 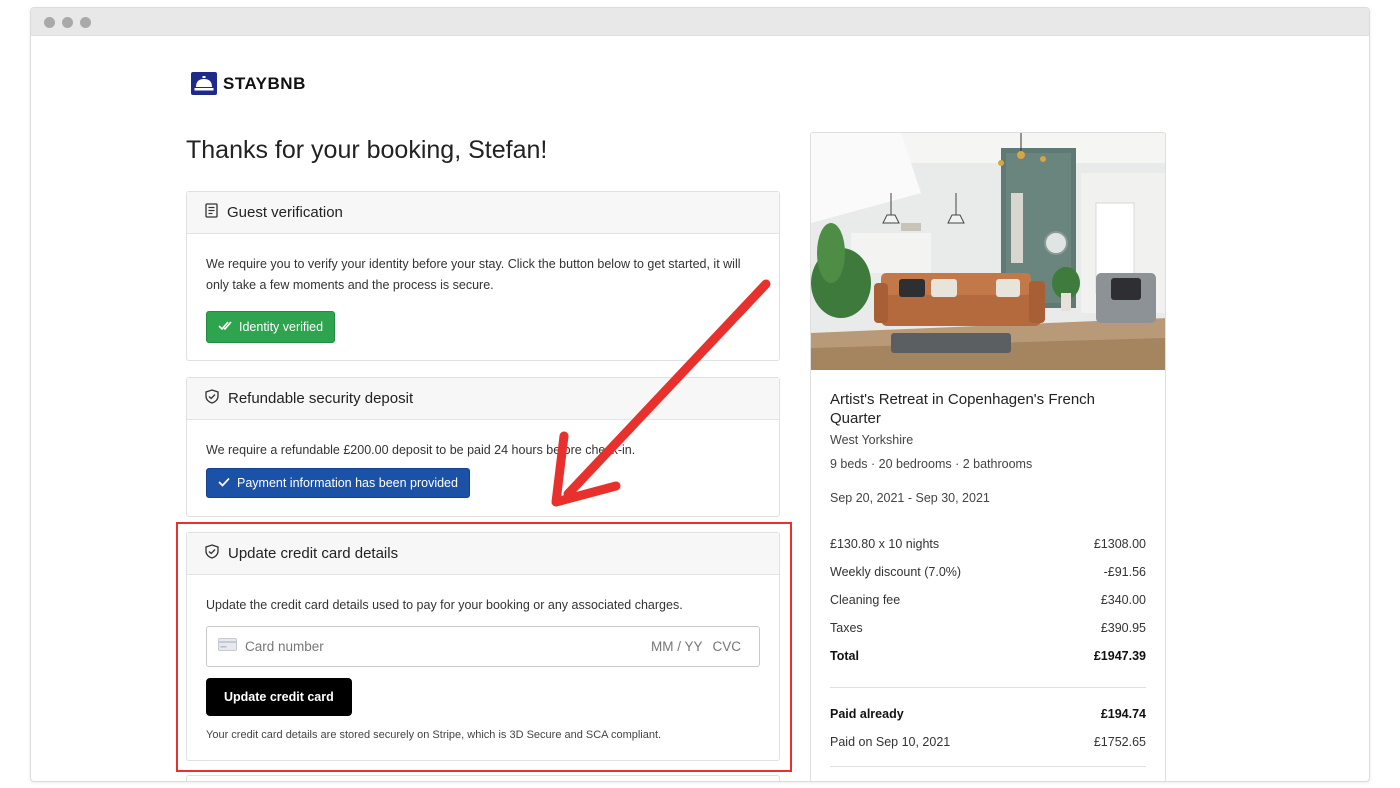 I want to click on price-value: £1308.00, so click(x=1119, y=544).